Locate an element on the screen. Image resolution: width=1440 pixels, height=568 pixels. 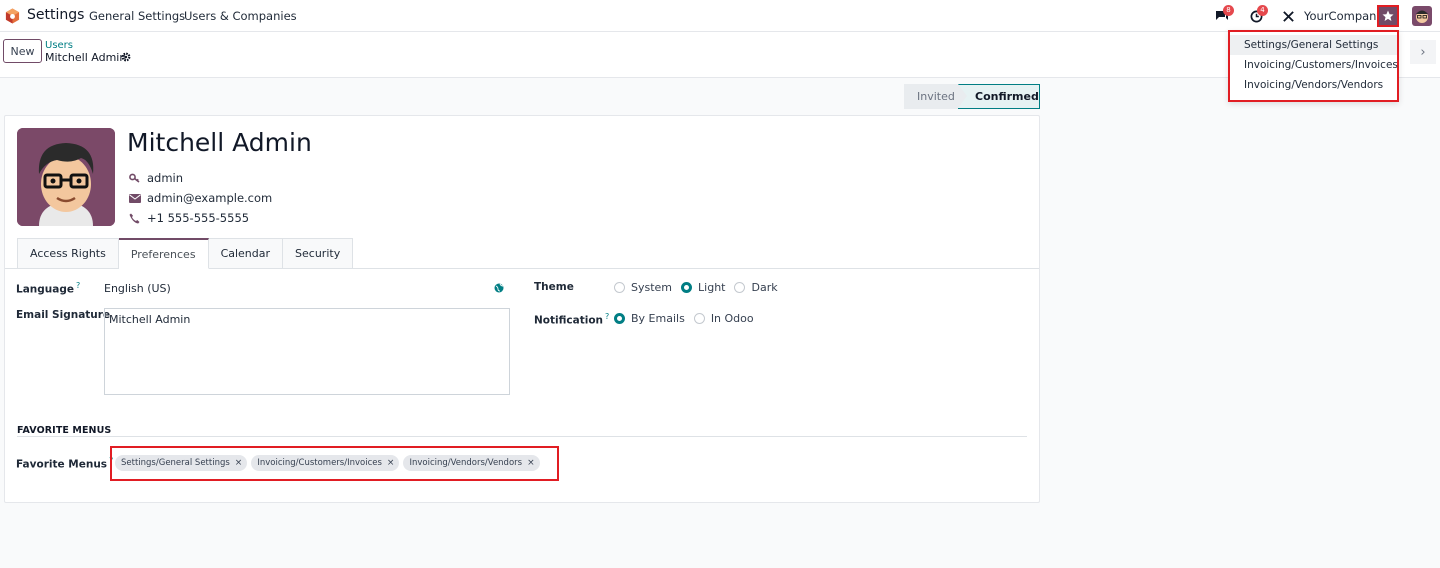
notification-odoo-label: In Odoo is located at coordinates (732, 318).